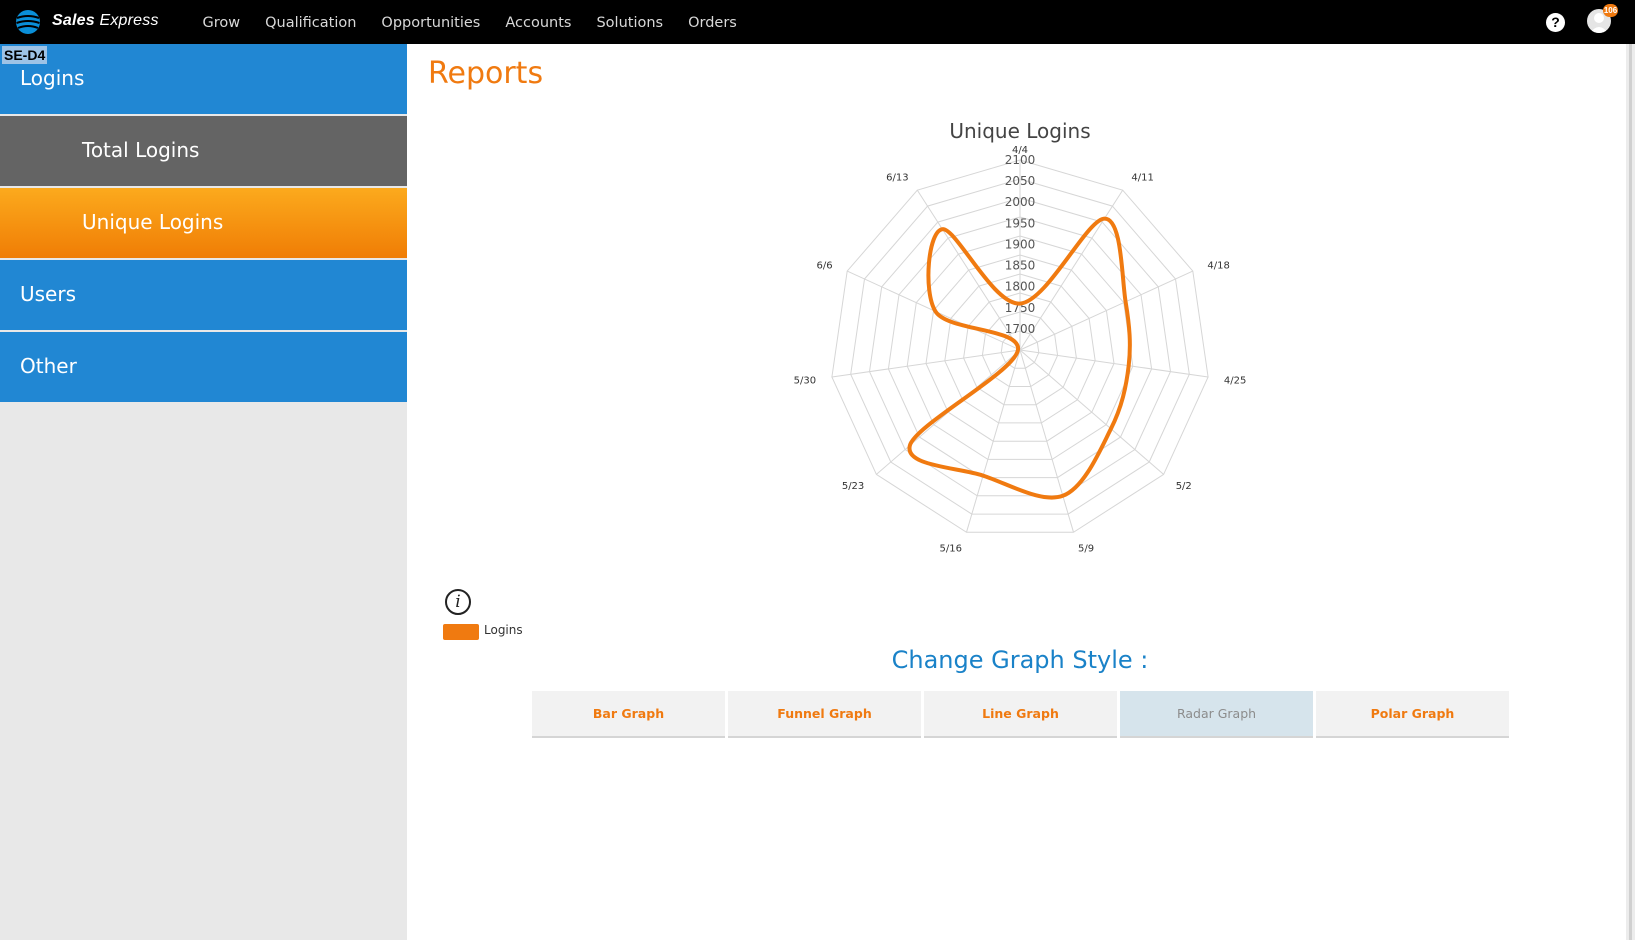  I want to click on radar-category-label: 5/9, so click(1086, 549).